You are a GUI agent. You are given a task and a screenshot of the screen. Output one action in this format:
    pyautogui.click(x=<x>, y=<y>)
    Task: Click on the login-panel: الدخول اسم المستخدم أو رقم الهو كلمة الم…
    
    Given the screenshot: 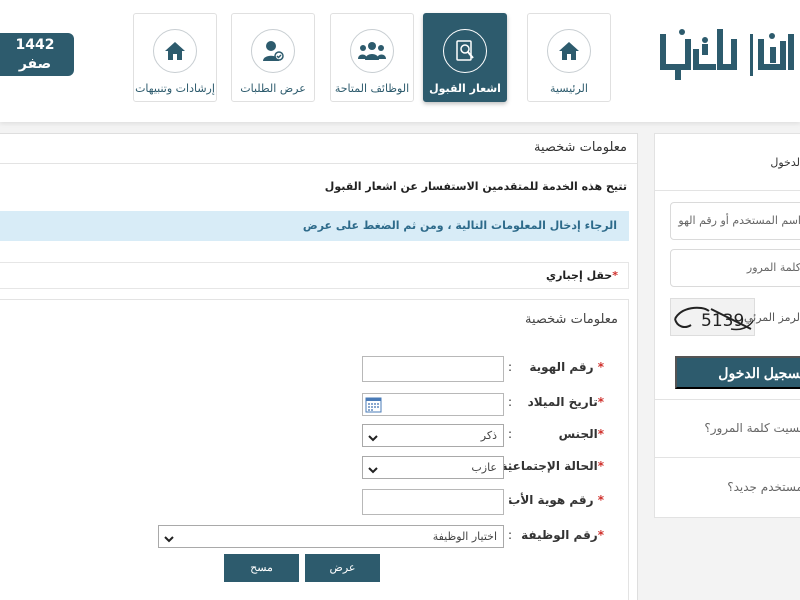 What is the action you would take?
    pyautogui.click(x=727, y=325)
    